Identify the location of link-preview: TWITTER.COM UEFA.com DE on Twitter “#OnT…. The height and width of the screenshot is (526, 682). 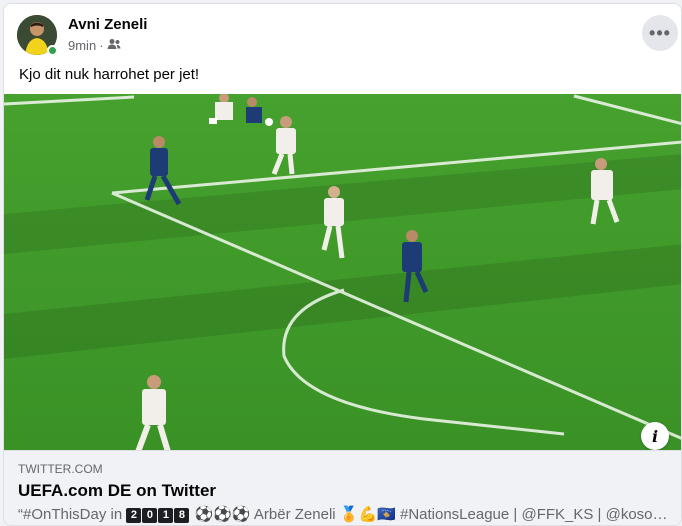
(342, 487).